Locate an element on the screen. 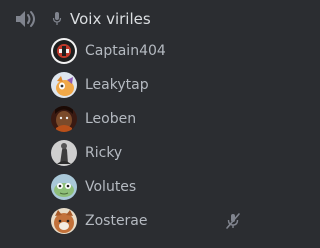 This screenshot has height=248, width=320. voice-user-ricky: Ricky is located at coordinates (128, 153).